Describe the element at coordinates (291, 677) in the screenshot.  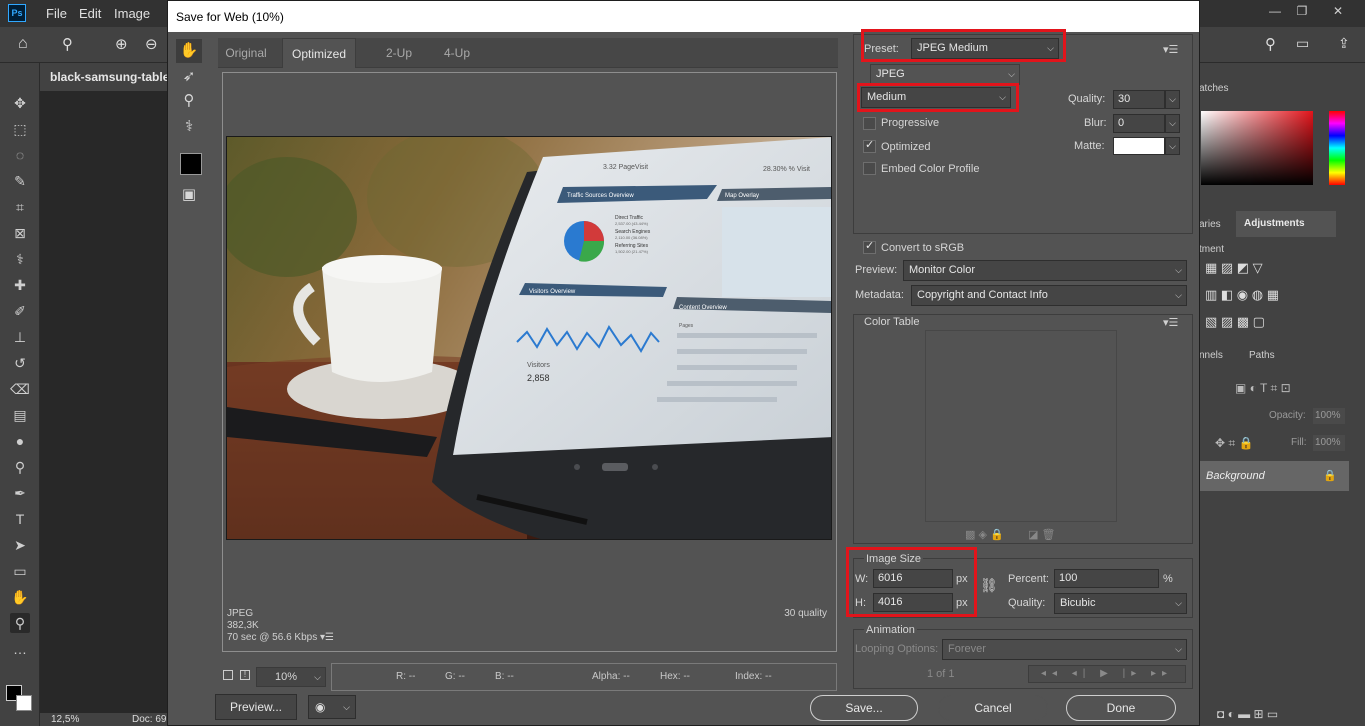
I see `zoom-select: 10% ⌵` at that location.